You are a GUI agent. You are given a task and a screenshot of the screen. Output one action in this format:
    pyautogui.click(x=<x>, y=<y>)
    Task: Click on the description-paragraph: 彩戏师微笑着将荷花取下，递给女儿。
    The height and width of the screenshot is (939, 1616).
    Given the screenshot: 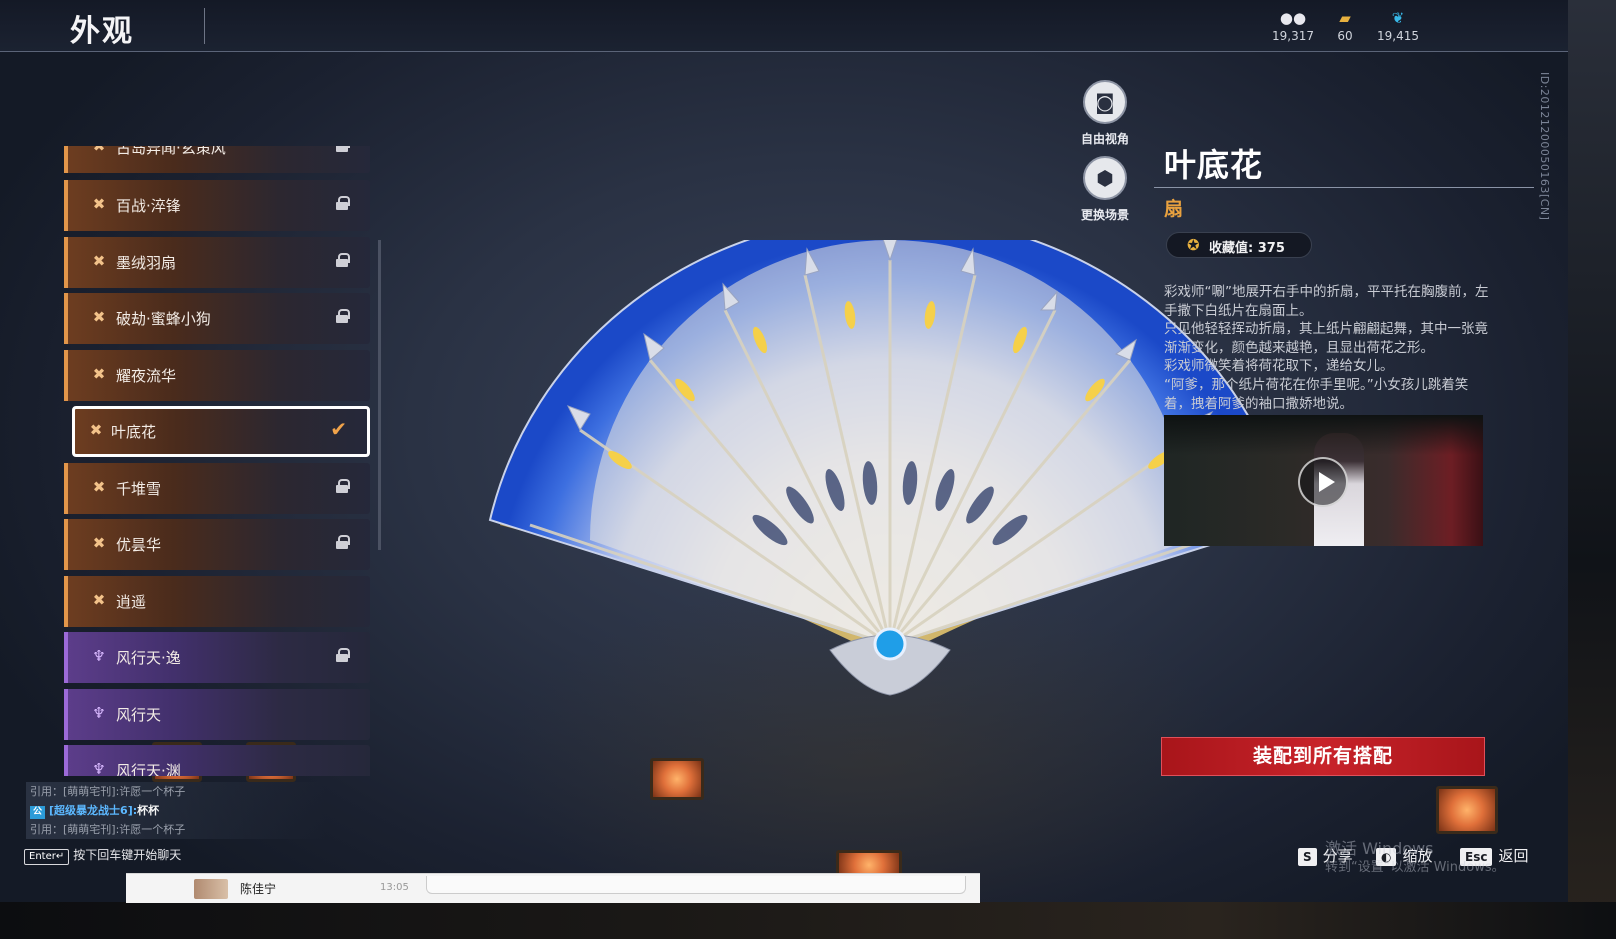 What is the action you would take?
    pyautogui.click(x=1279, y=366)
    